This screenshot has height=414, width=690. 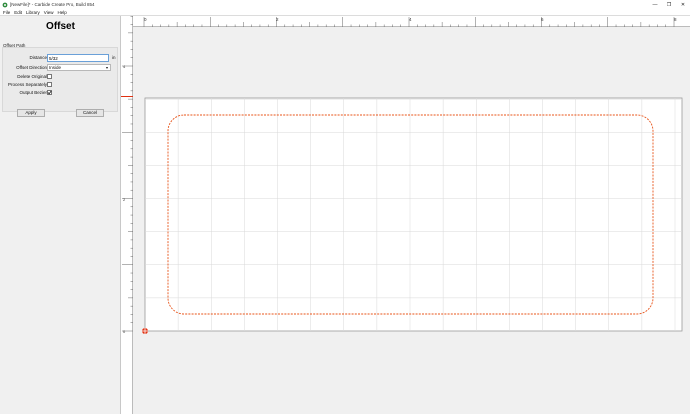 What do you see at coordinates (60, 26) in the screenshot?
I see `panel-title: Offset` at bounding box center [60, 26].